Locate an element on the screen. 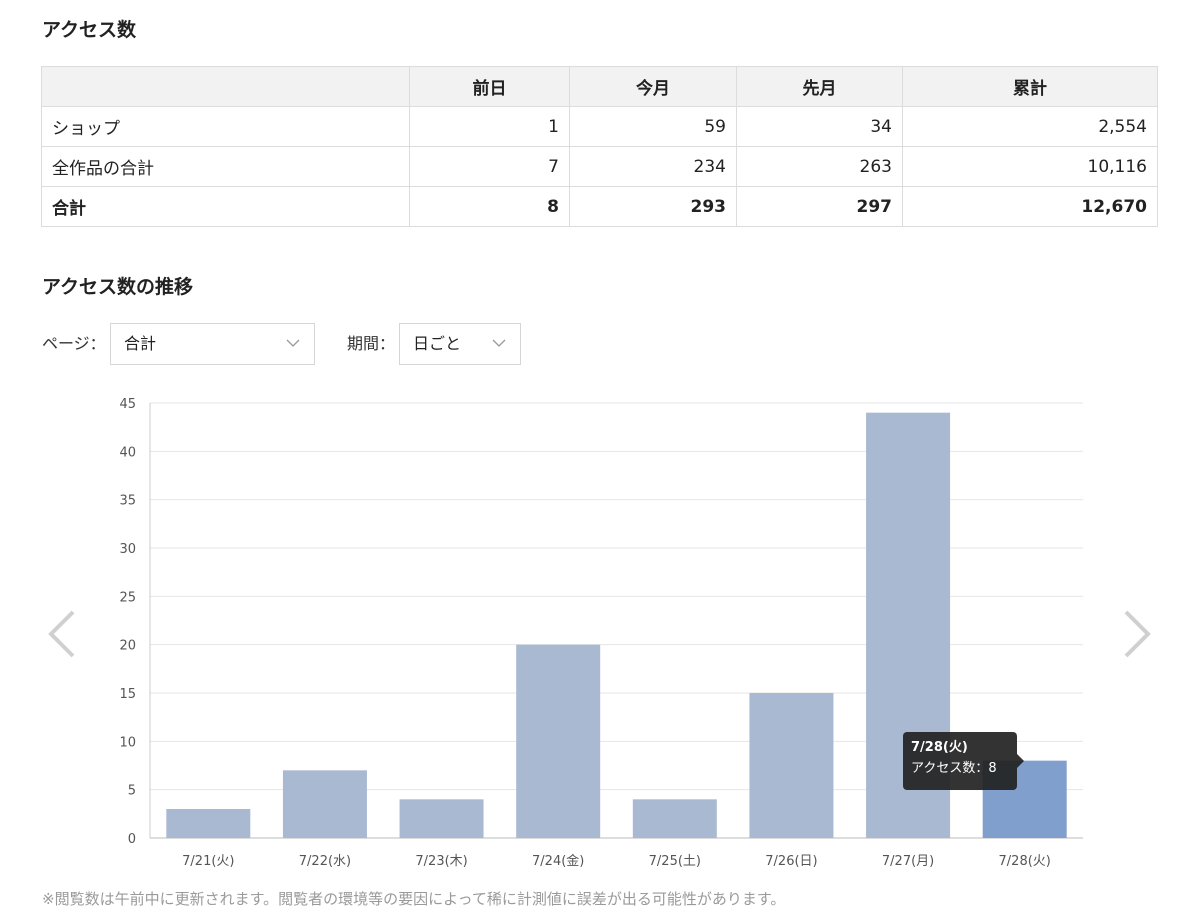 This screenshot has width=1200, height=923. row-label: ショップ is located at coordinates (225, 126).